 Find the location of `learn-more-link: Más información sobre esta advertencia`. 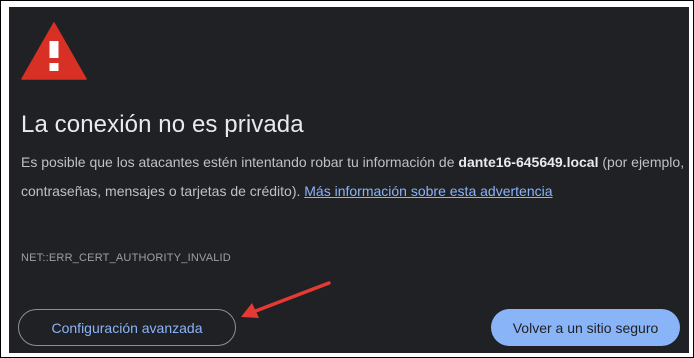

learn-more-link: Más información sobre esta advertencia is located at coordinates (428, 191).